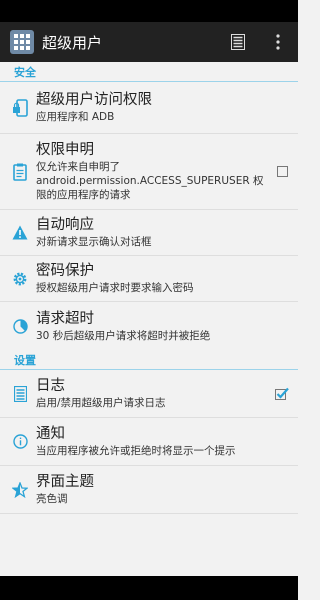 The height and width of the screenshot is (600, 320). I want to click on status-bar, so click(149, 11).